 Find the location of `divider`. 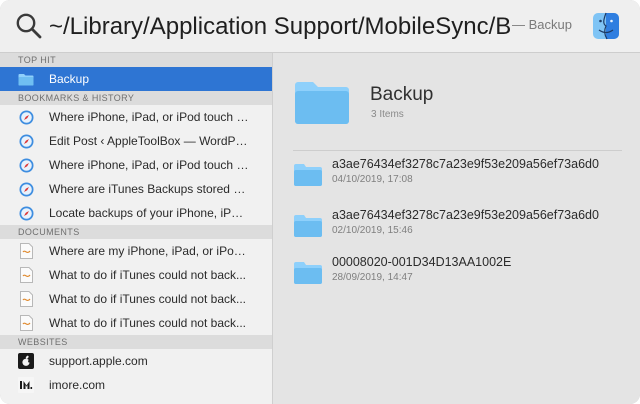

divider is located at coordinates (457, 150).